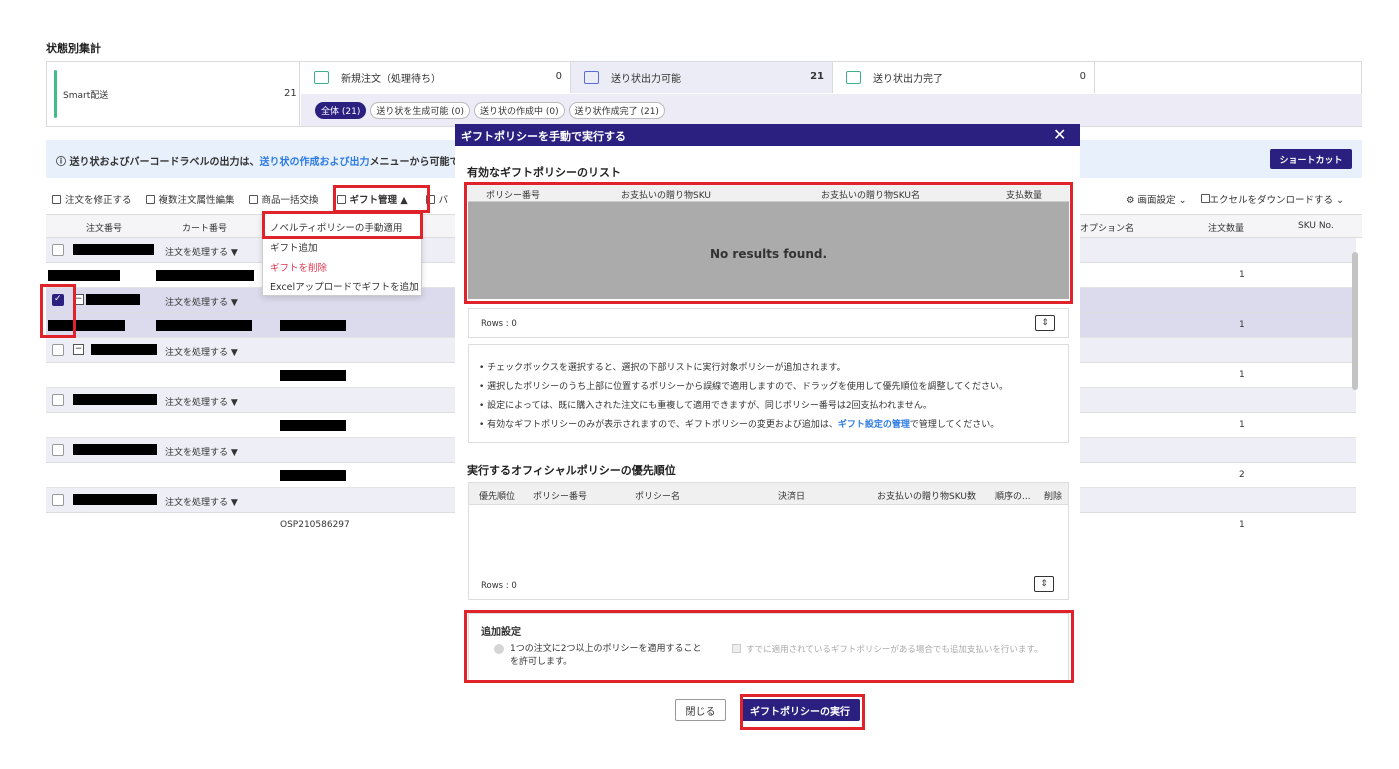 The image size is (1399, 769). What do you see at coordinates (414, 162) in the screenshot?
I see `banner-suffix: メニューから可能で` at bounding box center [414, 162].